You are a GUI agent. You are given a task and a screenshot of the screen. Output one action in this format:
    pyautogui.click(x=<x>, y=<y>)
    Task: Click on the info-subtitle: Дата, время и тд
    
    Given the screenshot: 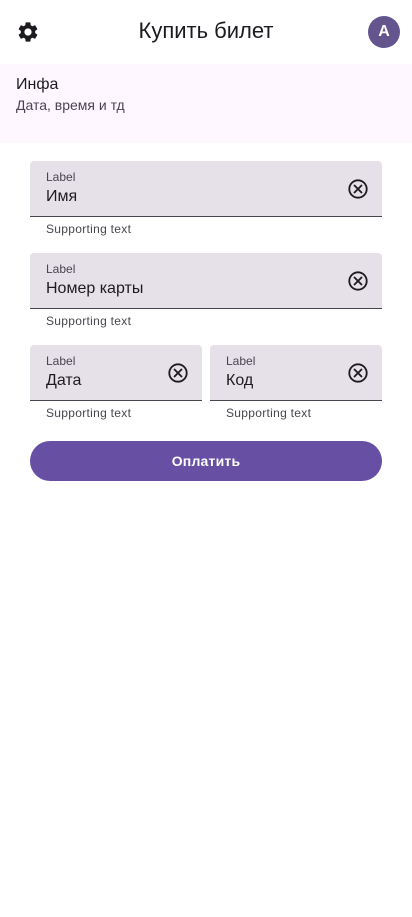 What is the action you would take?
    pyautogui.click(x=70, y=105)
    